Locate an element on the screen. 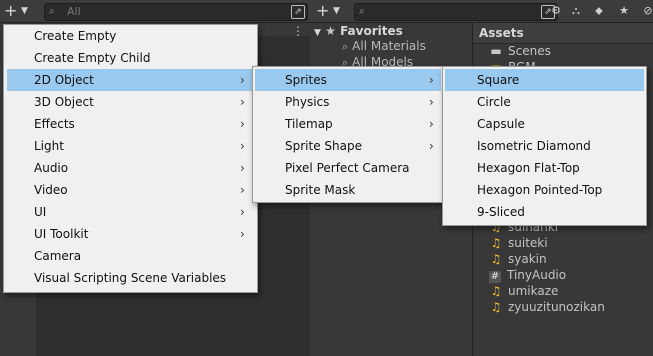 Image resolution: width=653 pixels, height=356 pixels. project-create-button: + ▼ is located at coordinates (331, 11).